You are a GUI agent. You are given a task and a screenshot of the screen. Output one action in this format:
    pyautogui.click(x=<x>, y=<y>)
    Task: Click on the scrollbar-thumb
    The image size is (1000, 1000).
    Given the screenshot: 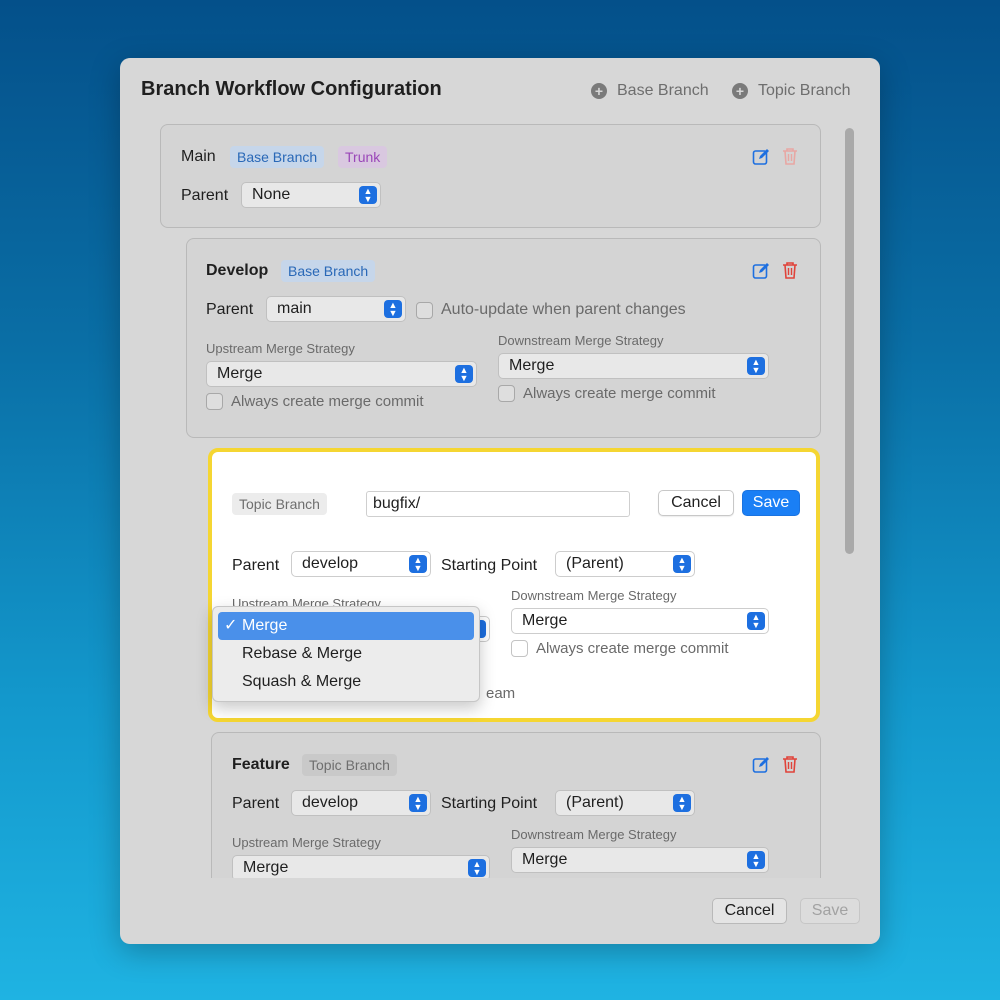 What is the action you would take?
    pyautogui.click(x=849, y=341)
    